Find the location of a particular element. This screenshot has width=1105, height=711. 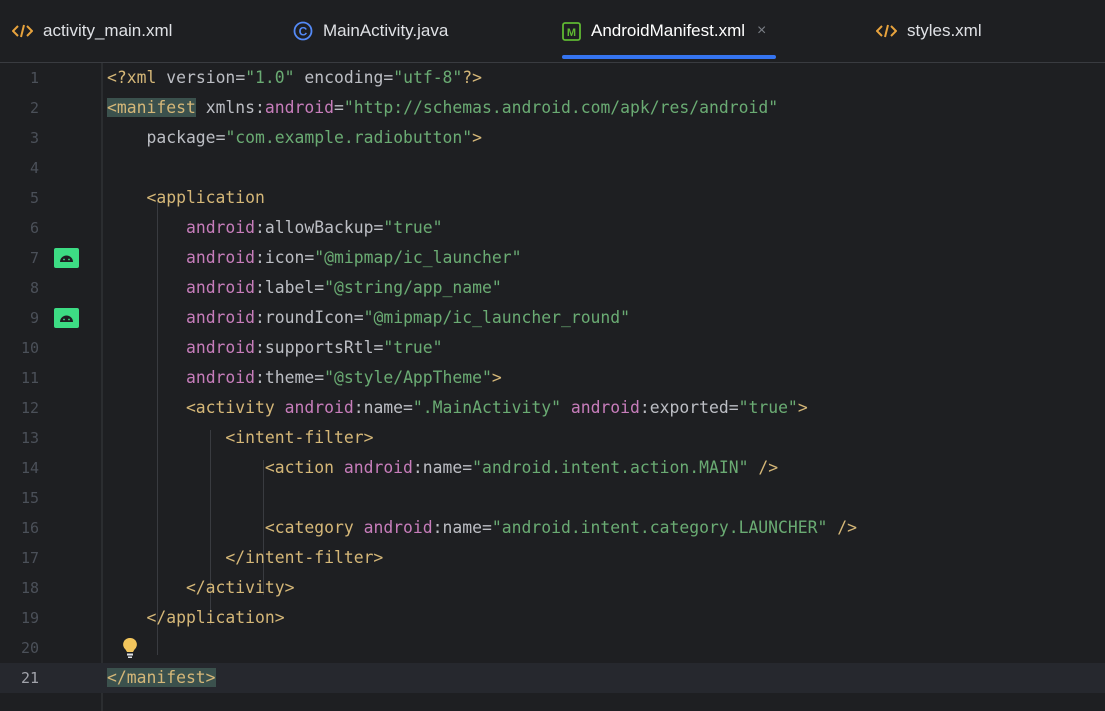

tab-activity-main: activity_main.xml is located at coordinates (92, 31).